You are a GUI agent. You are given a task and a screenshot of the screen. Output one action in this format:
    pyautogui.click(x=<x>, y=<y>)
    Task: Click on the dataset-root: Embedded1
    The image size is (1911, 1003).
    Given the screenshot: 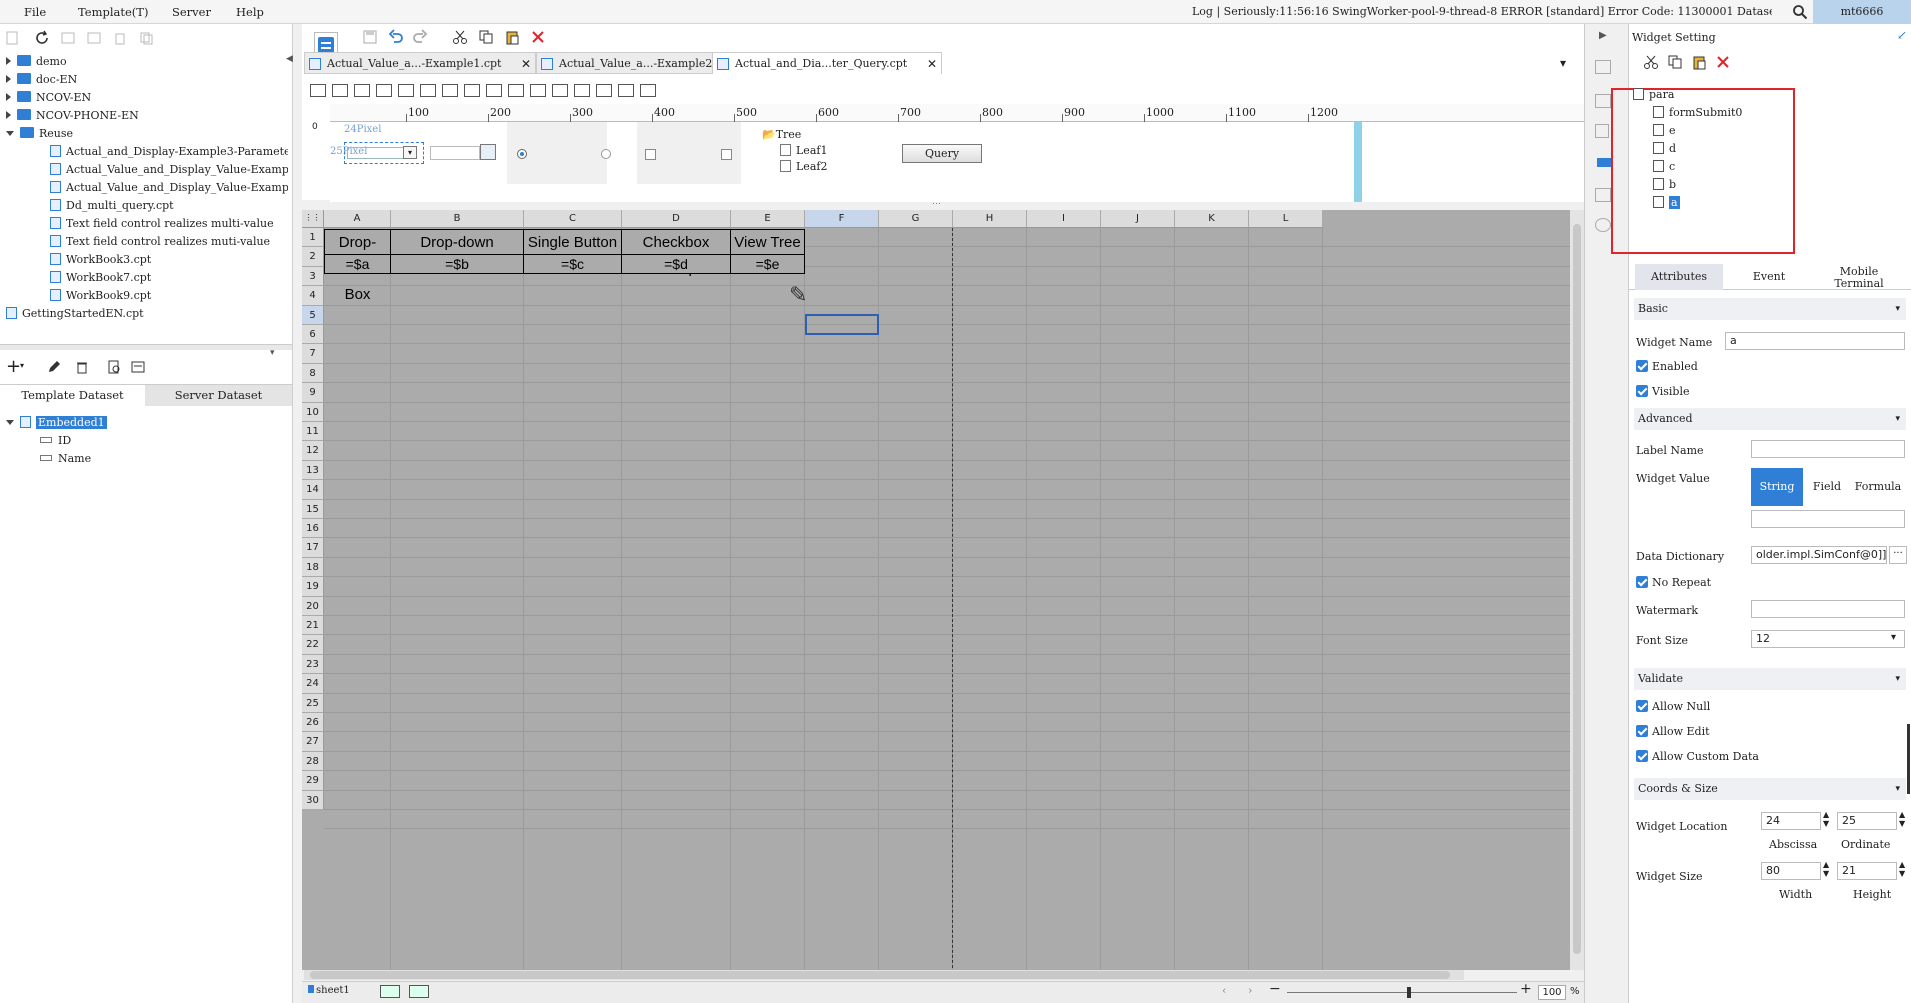 What is the action you would take?
    pyautogui.click(x=56, y=423)
    